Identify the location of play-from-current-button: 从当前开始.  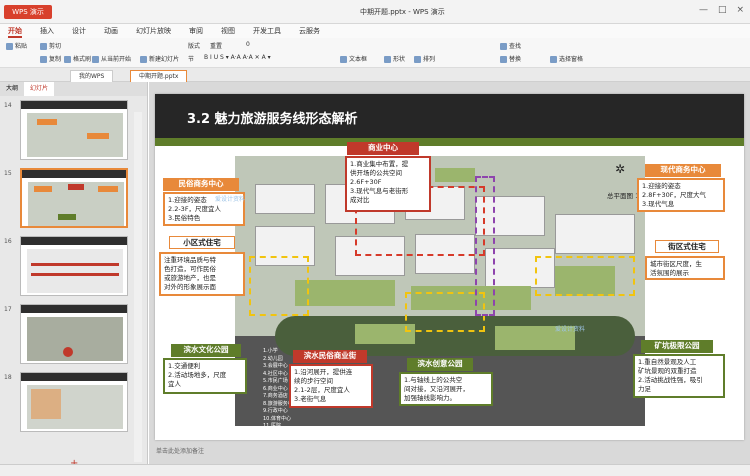
(111, 58).